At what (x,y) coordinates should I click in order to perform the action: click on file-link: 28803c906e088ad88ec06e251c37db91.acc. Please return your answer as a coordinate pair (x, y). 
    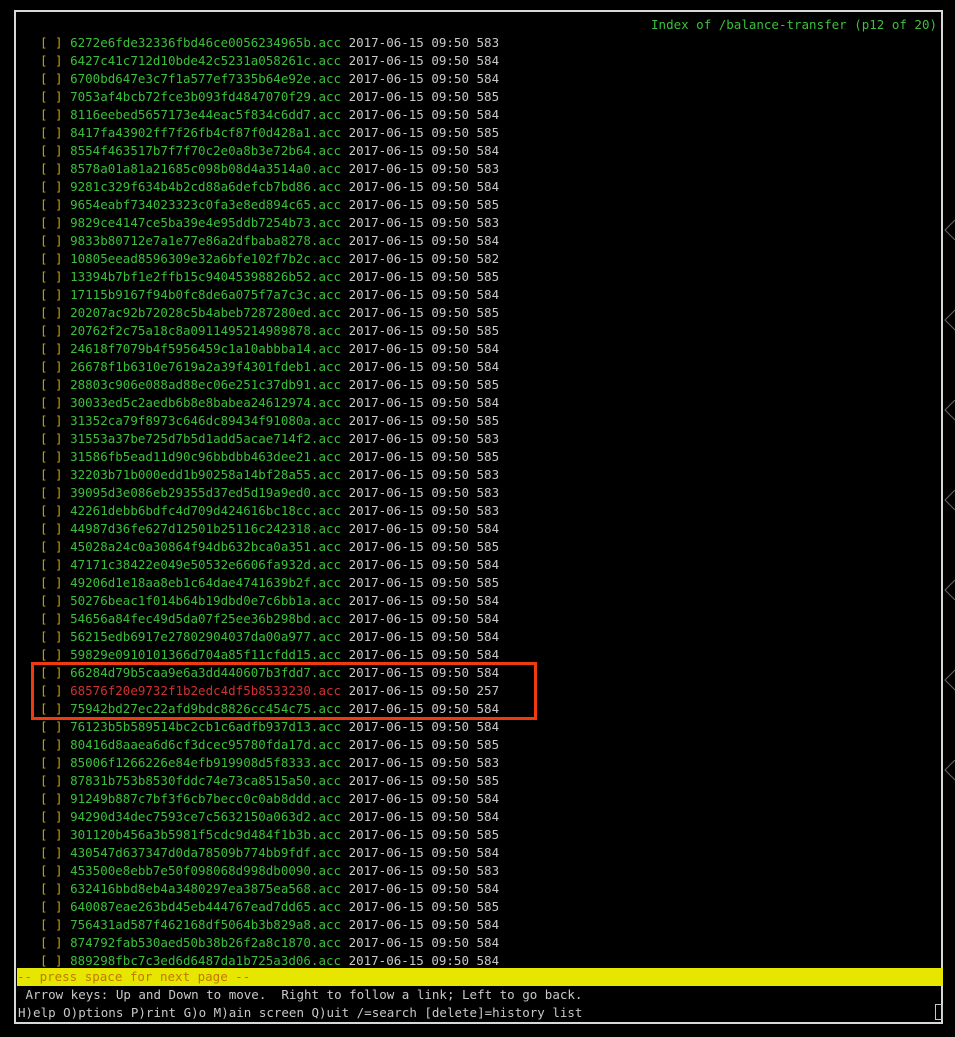
    Looking at the image, I should click on (205, 384).